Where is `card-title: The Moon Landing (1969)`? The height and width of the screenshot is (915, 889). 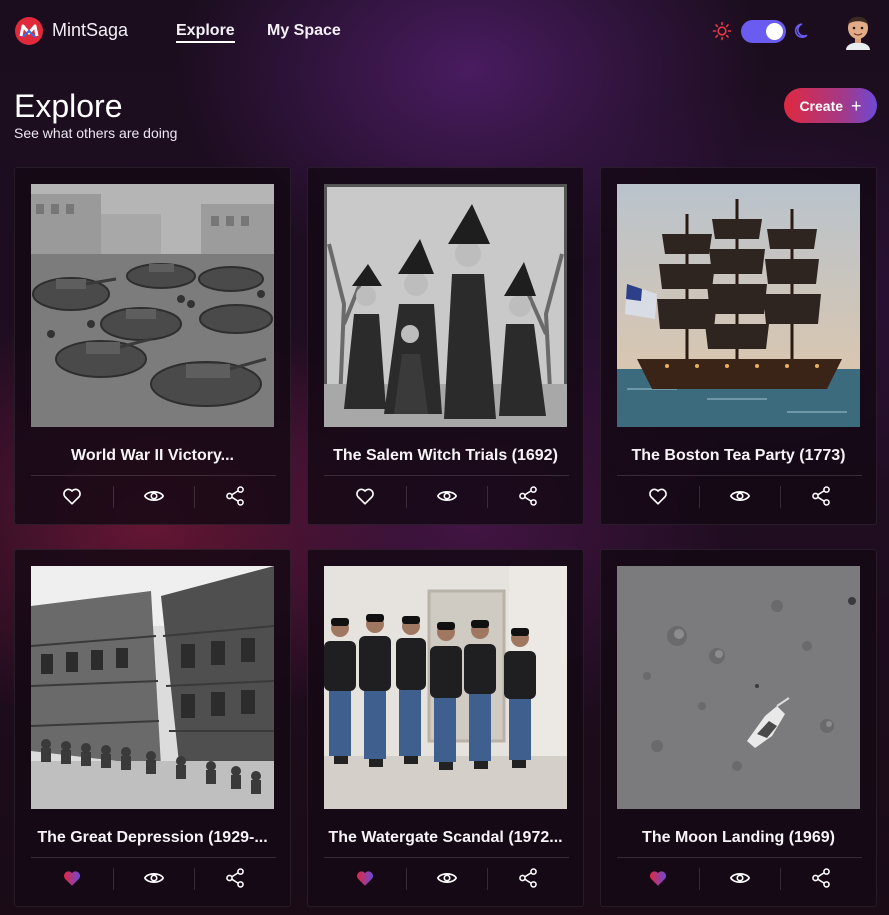
card-title: The Moon Landing (1969) is located at coordinates (738, 838).